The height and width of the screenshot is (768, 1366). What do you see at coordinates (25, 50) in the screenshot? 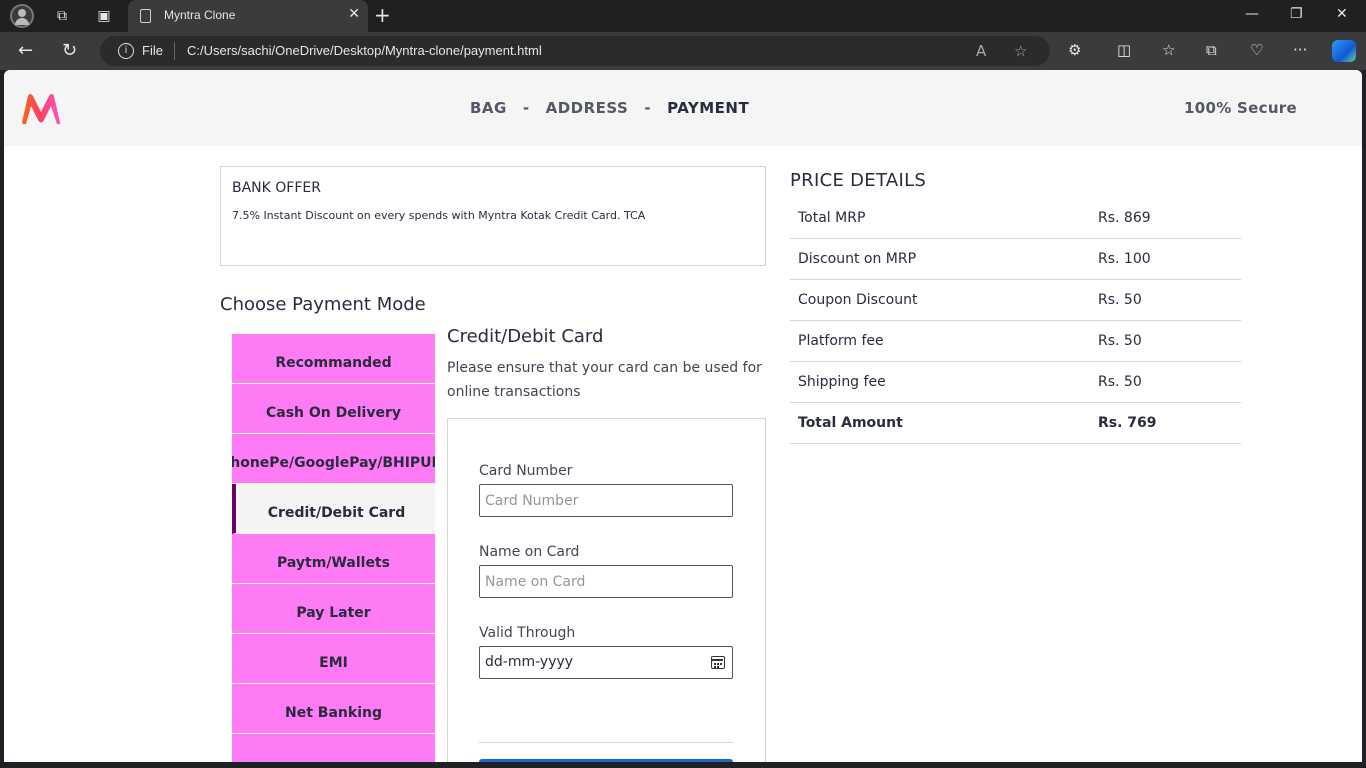
I see `back-icon: ←` at bounding box center [25, 50].